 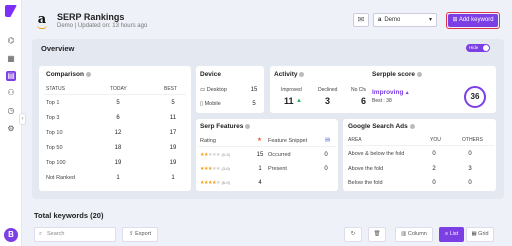 What do you see at coordinates (11, 111) in the screenshot?
I see `clock-icon: ◷` at bounding box center [11, 111].